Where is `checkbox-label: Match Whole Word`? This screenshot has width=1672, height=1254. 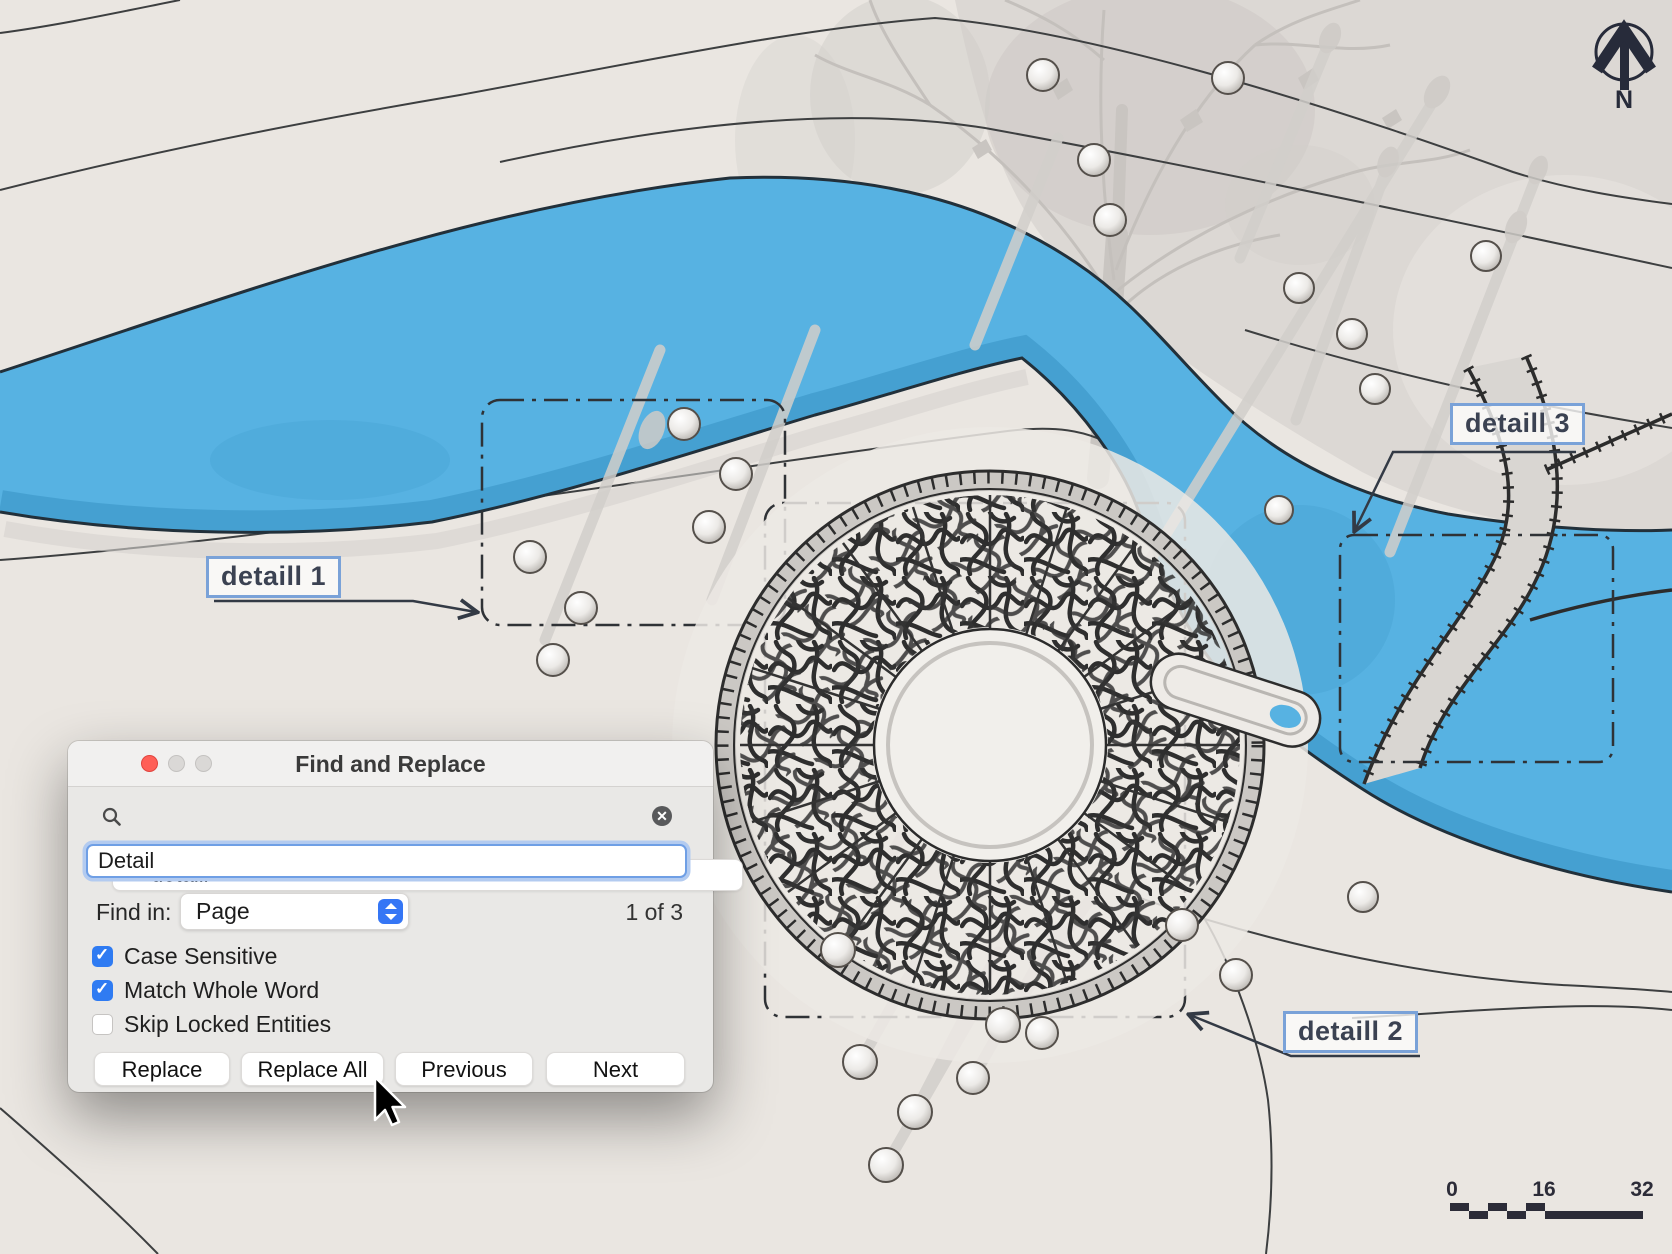
checkbox-label: Match Whole Word is located at coordinates (222, 990).